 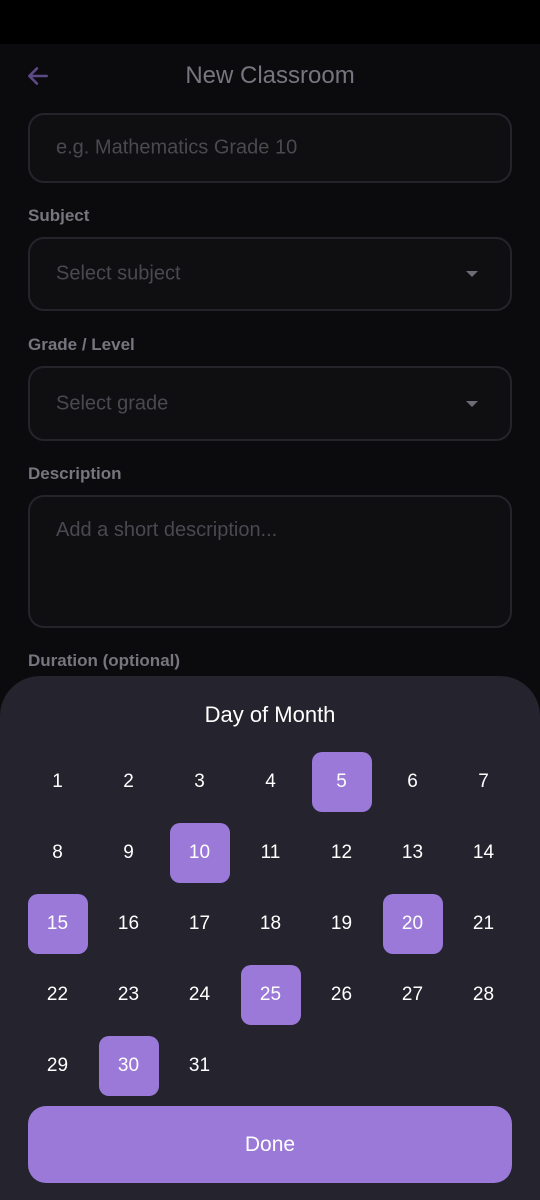 I want to click on day-cell: 9, so click(x=128, y=852).